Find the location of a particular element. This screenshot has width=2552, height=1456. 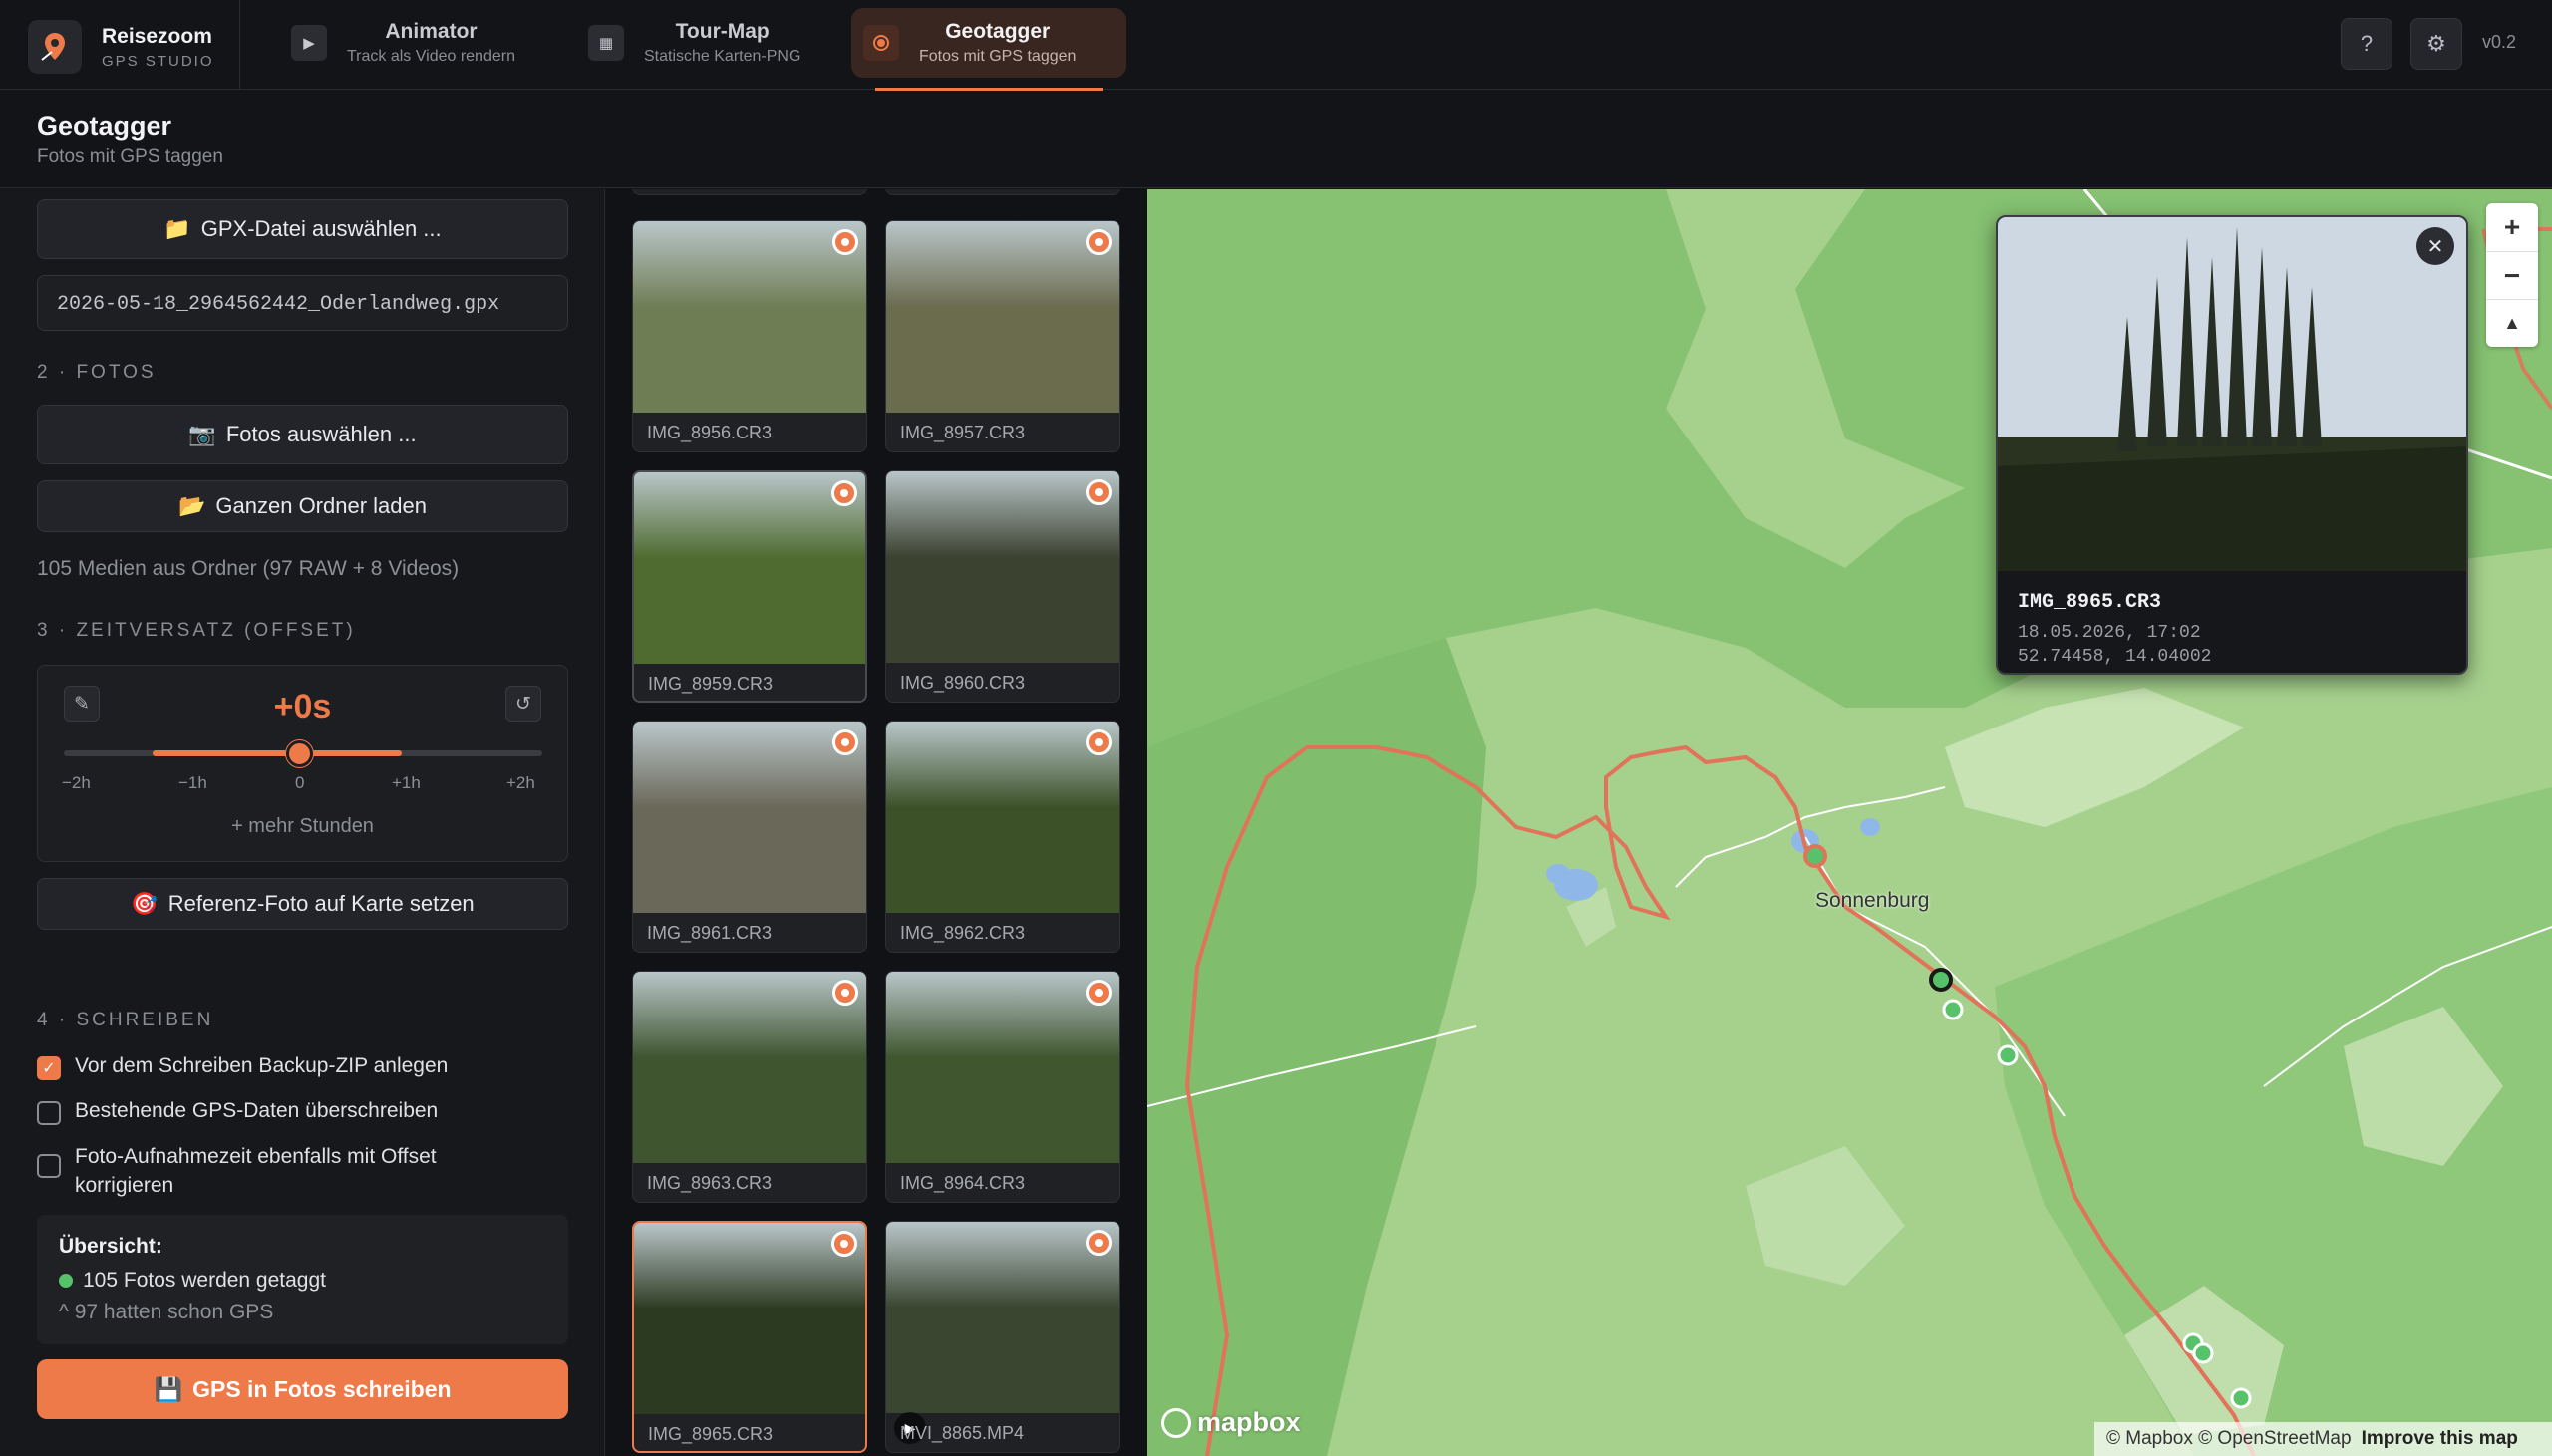

mapbox-logo-icon is located at coordinates (1176, 1423).